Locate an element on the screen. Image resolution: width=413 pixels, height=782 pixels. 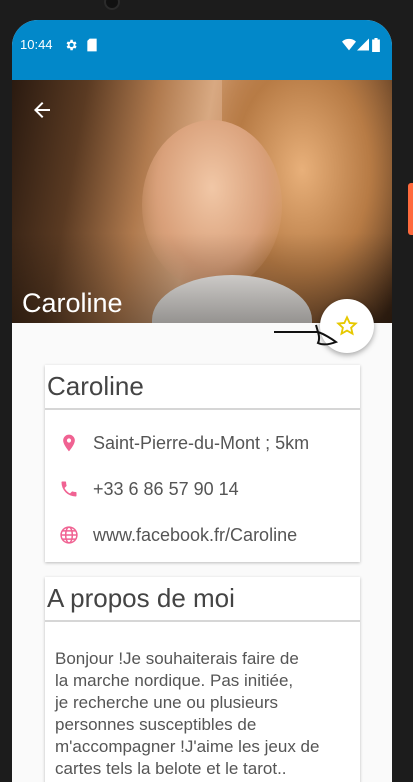
location-text: Saint-Pierre-du-Mont ; 5km is located at coordinates (201, 442).